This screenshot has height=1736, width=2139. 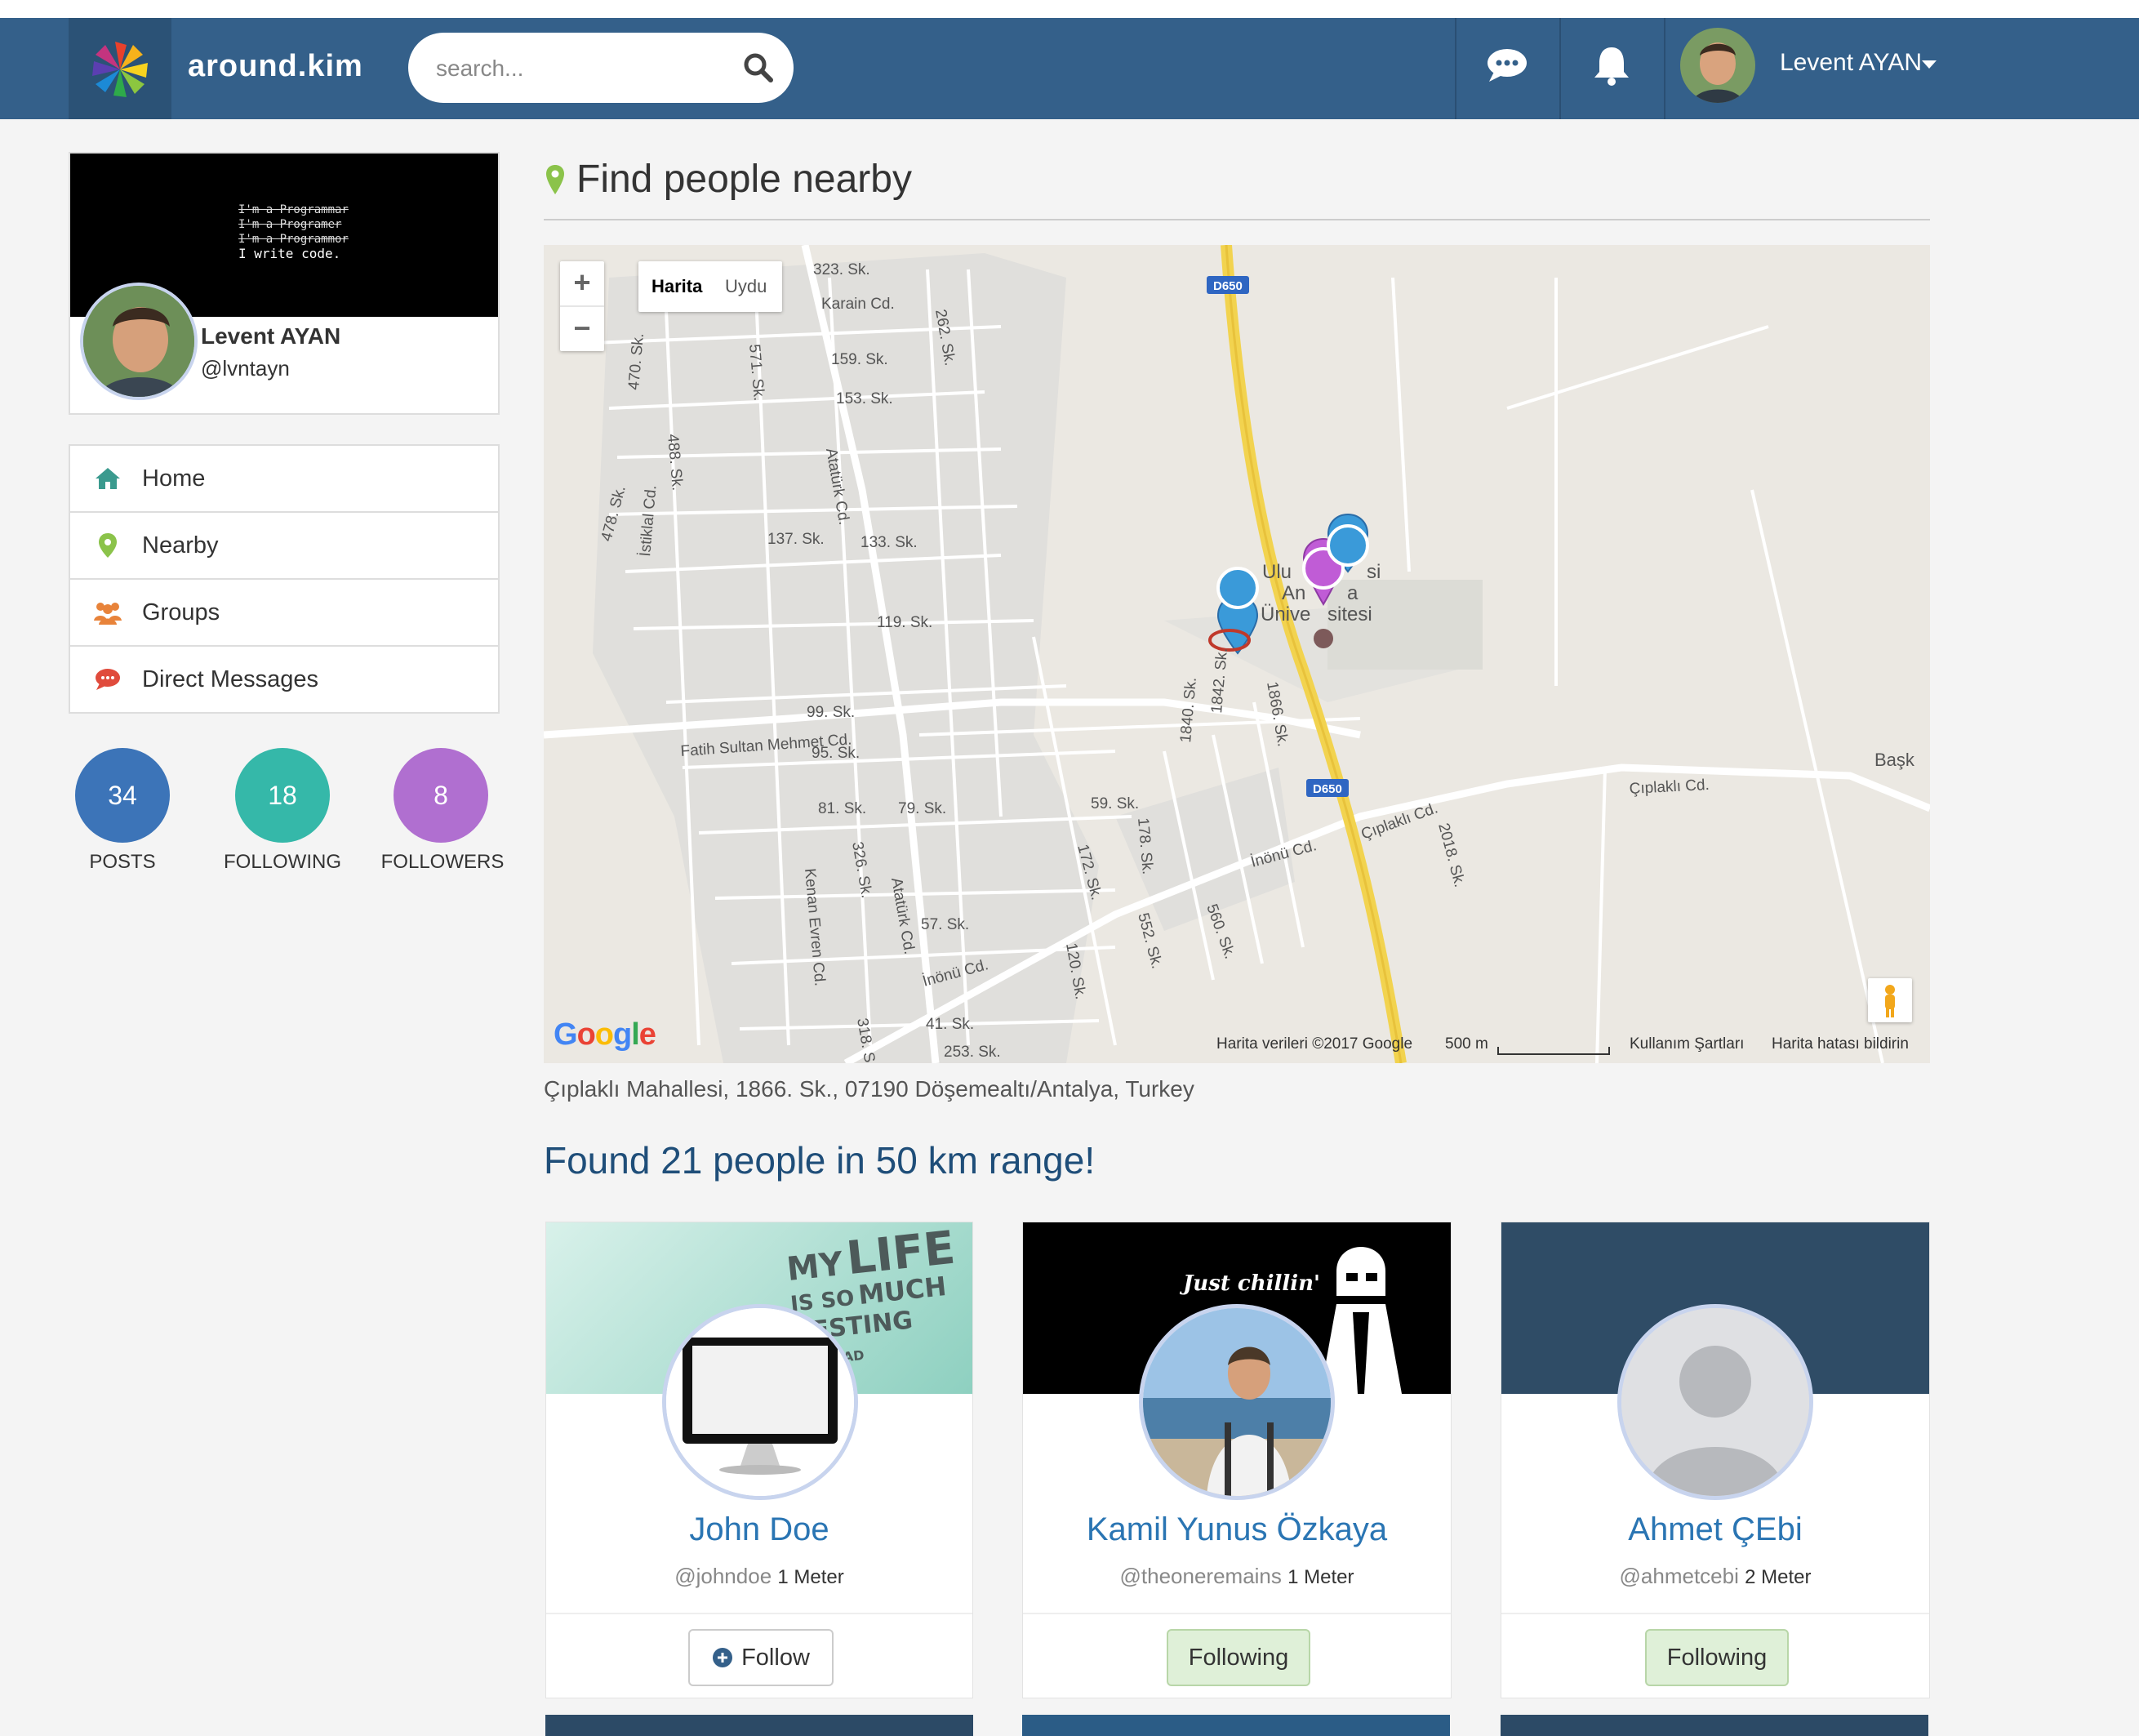 I want to click on map-label: 95. Sk., so click(x=836, y=753).